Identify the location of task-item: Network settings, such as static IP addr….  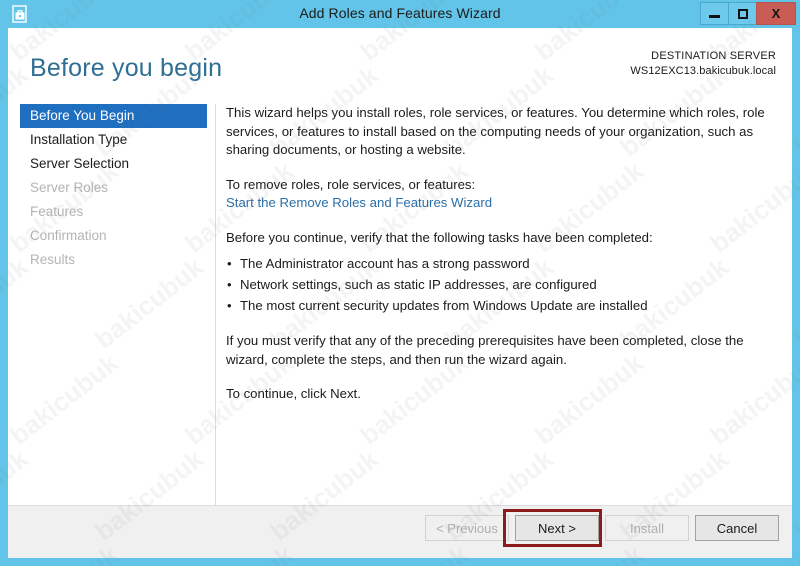
(500, 284).